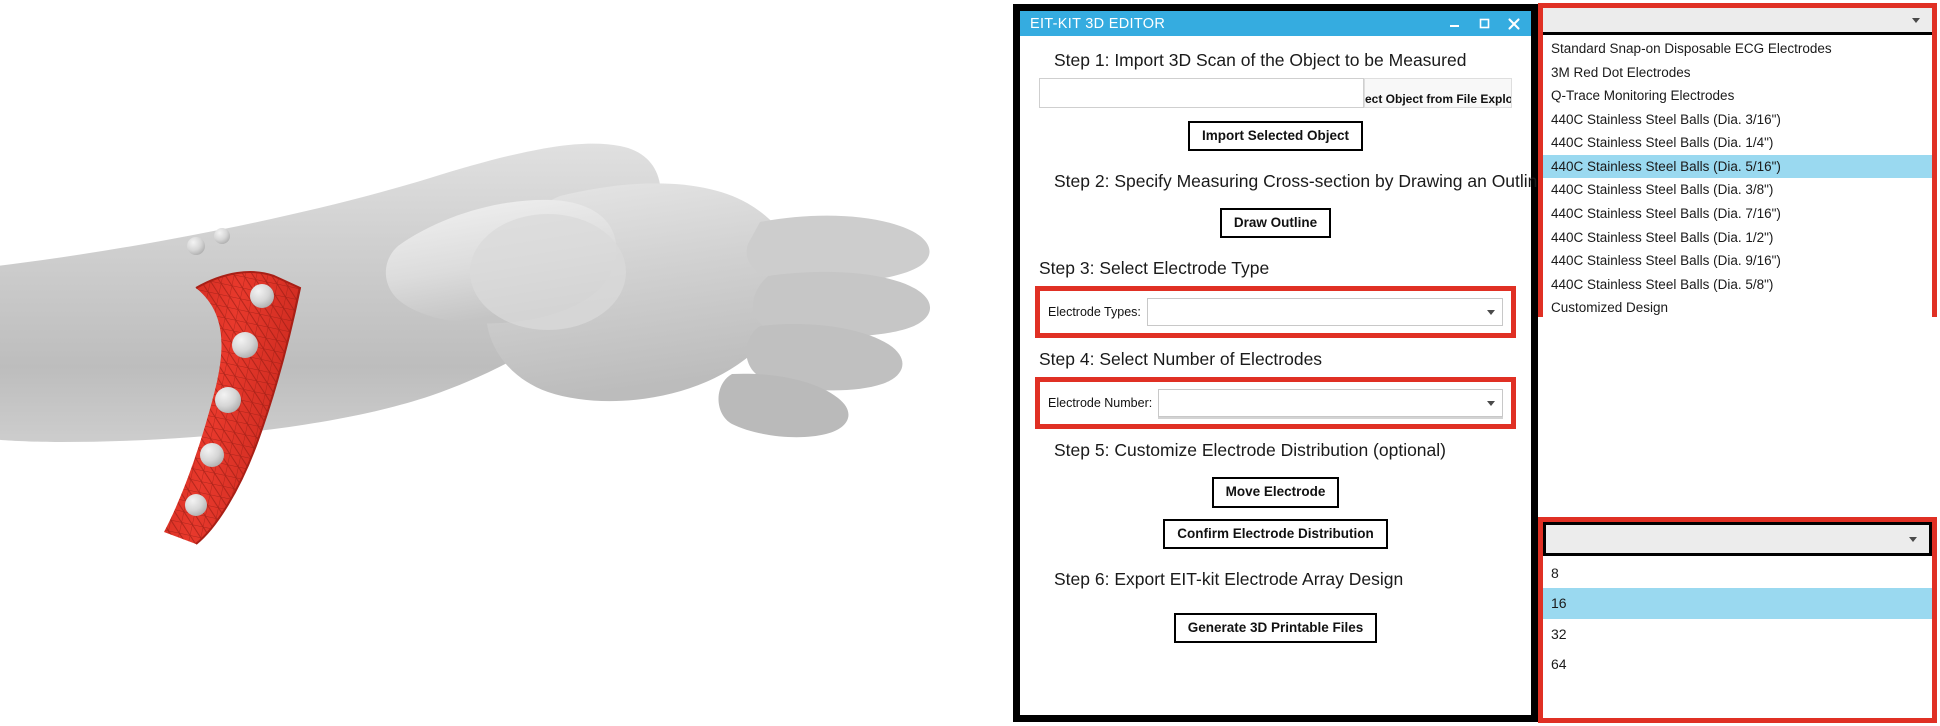 This screenshot has width=1940, height=726. What do you see at coordinates (1275, 136) in the screenshot?
I see `import-selected-object-button: Import Selected Object` at bounding box center [1275, 136].